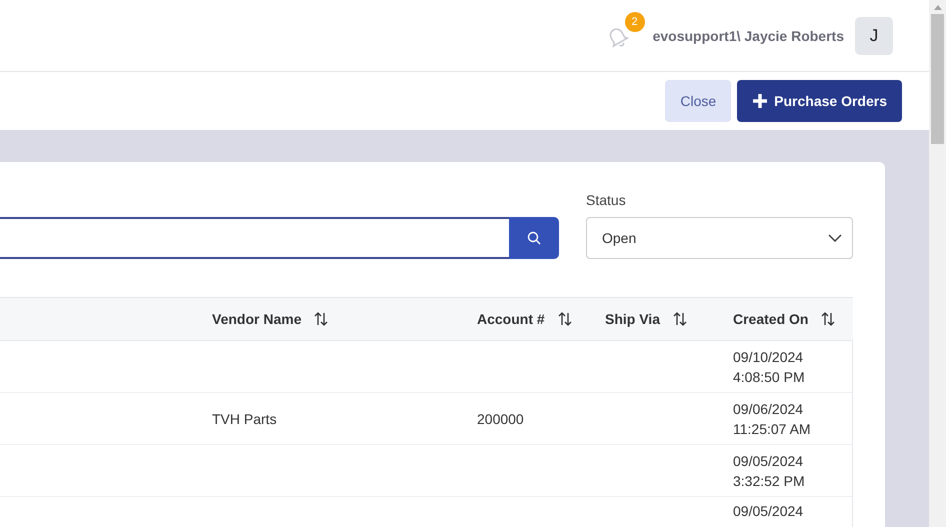 Image resolution: width=946 pixels, height=527 pixels. I want to click on search-icon, so click(534, 238).